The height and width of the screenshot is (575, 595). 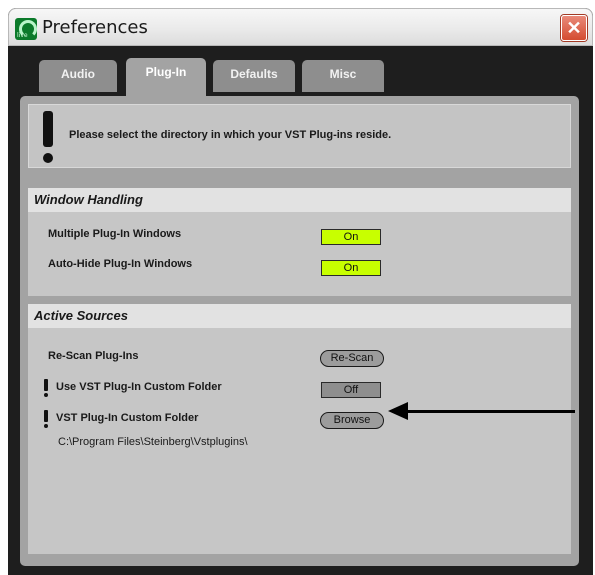 I want to click on close-button: ✕, so click(x=574, y=28).